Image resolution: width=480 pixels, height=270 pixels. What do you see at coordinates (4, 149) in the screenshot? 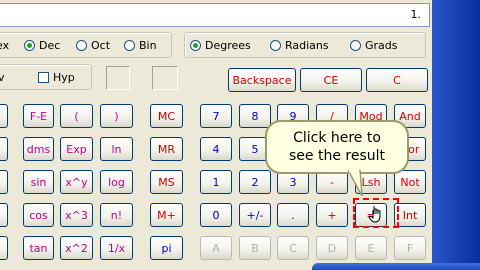
I see `ave-button` at bounding box center [4, 149].